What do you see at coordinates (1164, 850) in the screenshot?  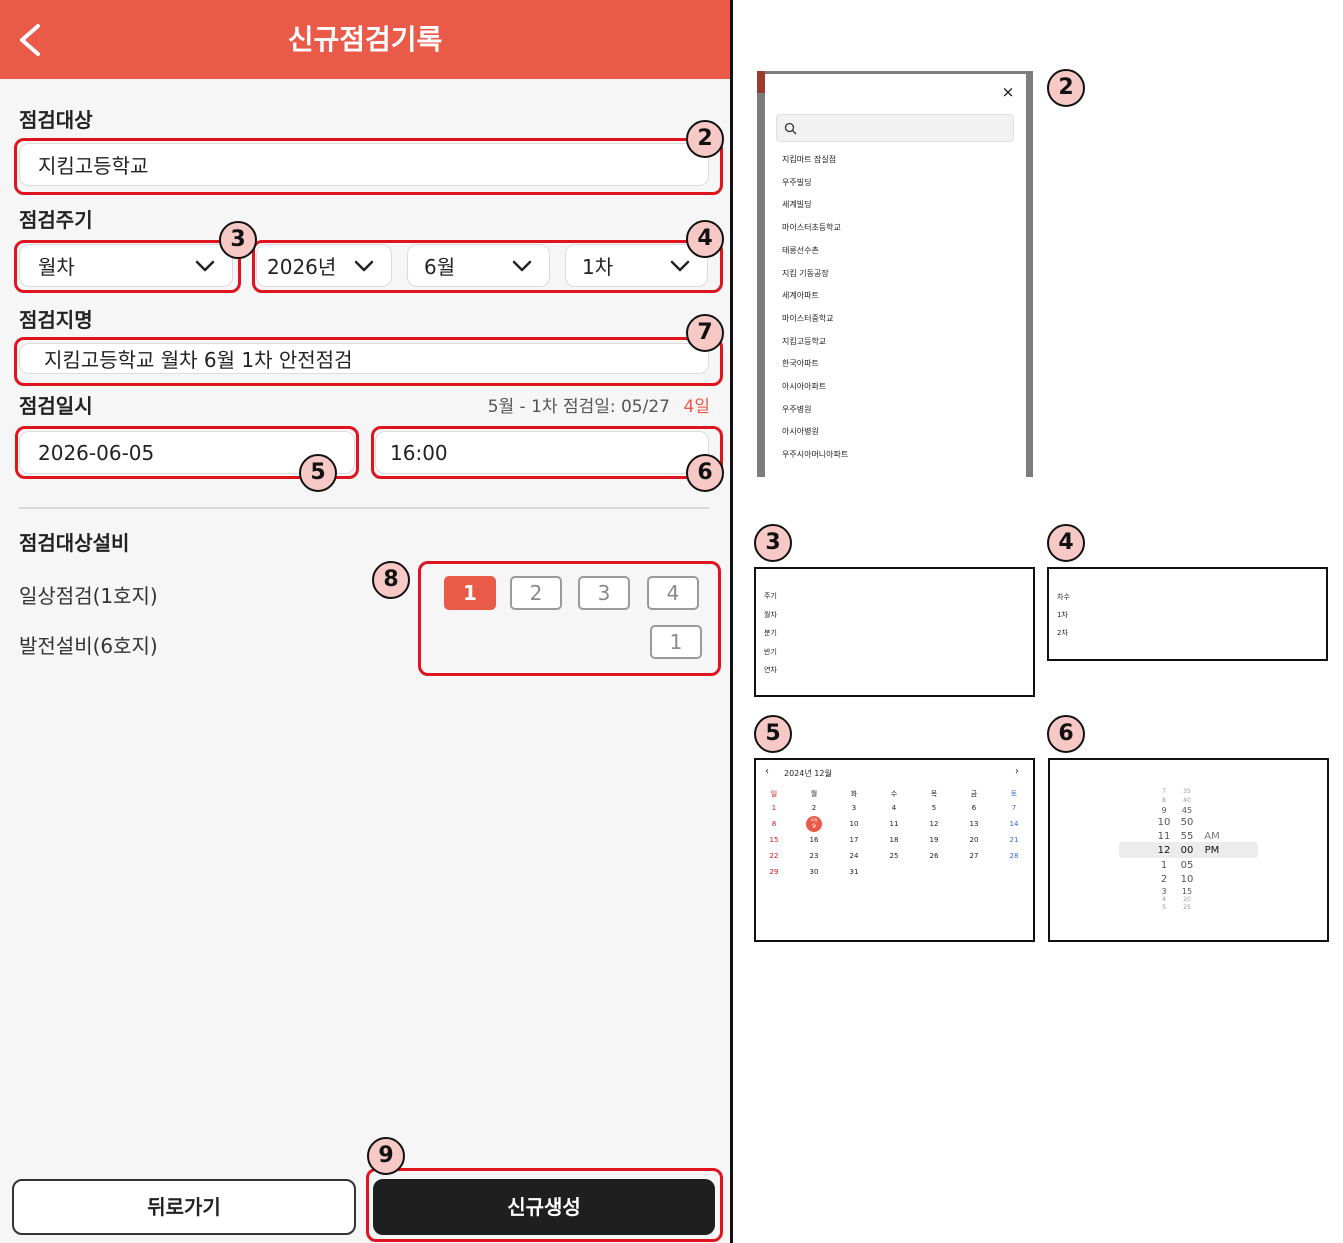 I see `hour-option: 12` at bounding box center [1164, 850].